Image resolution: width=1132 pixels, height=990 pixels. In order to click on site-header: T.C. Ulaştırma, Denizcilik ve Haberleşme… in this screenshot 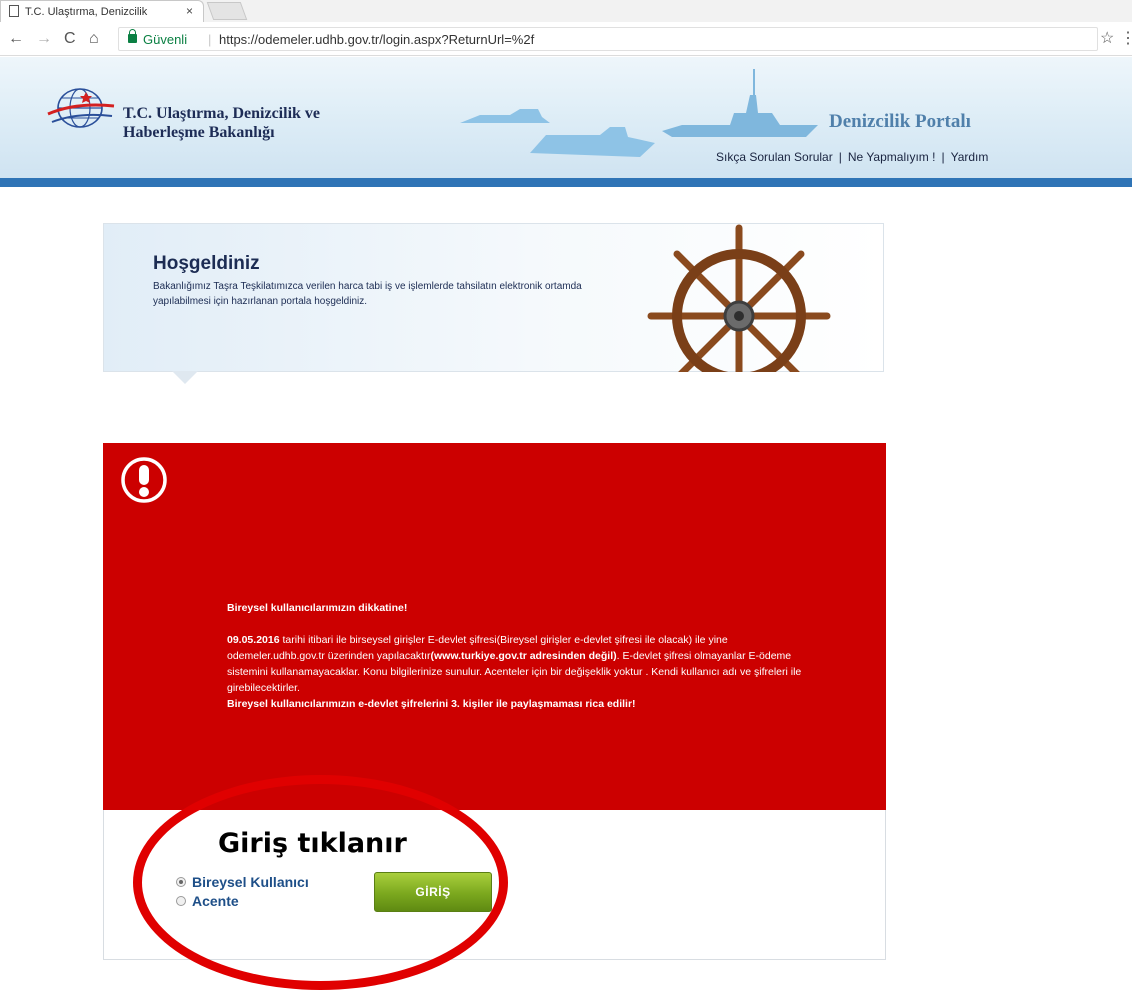, I will do `click(566, 118)`.